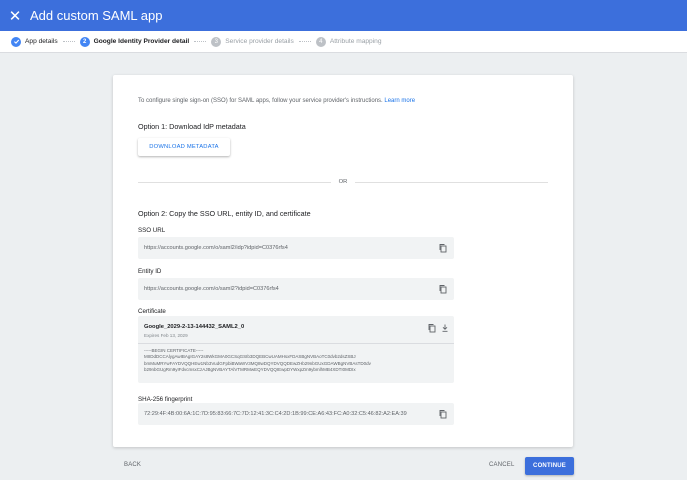 The height and width of the screenshot is (480, 687). I want to click on step-app-details: App details, so click(45, 41).